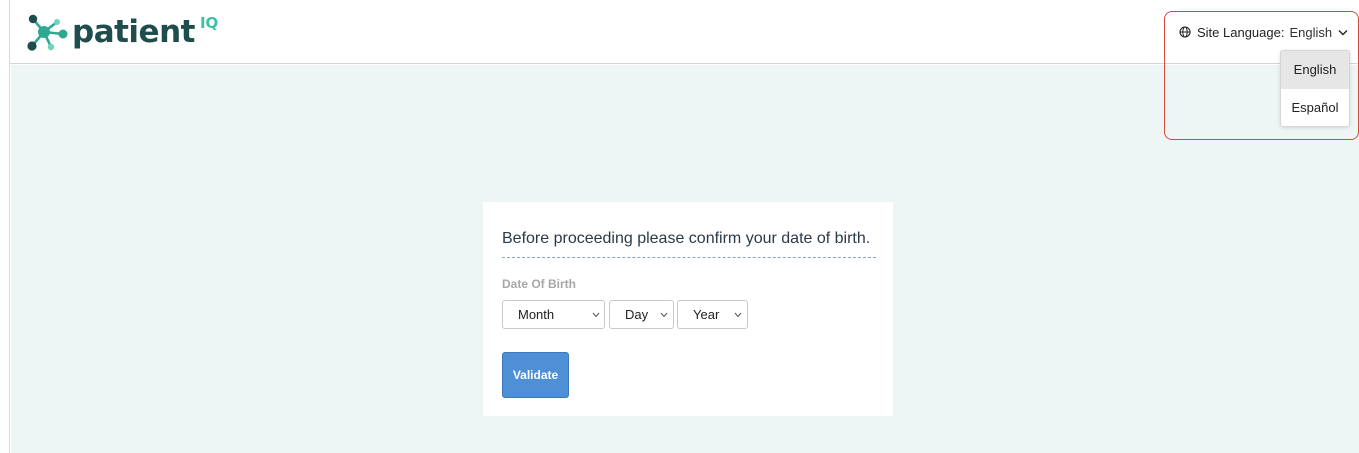  I want to click on site-language-selector: Site Language: English, so click(1263, 32).